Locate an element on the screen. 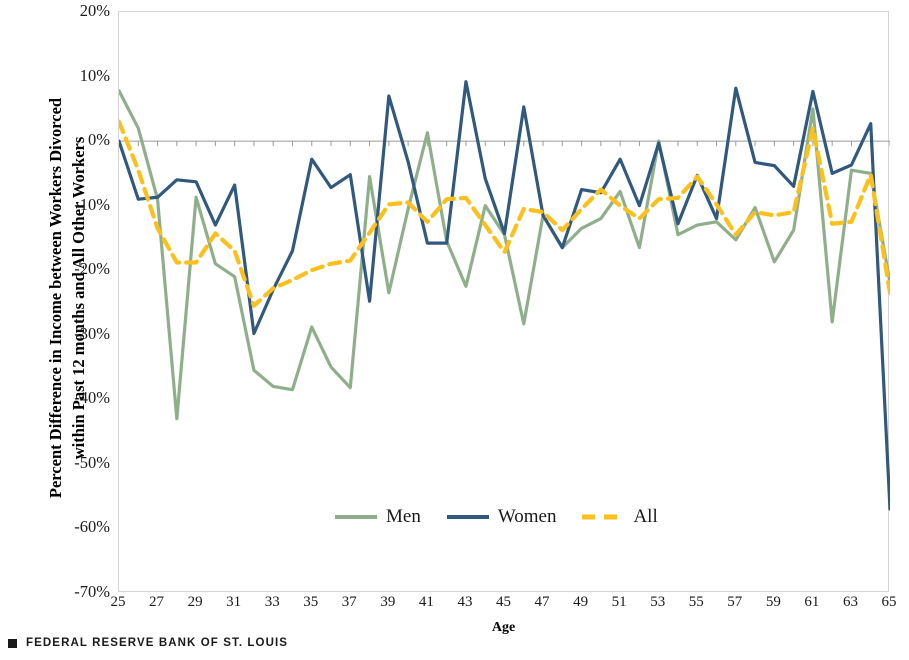 The height and width of the screenshot is (660, 909). legend-swatch-women is located at coordinates (467, 517).